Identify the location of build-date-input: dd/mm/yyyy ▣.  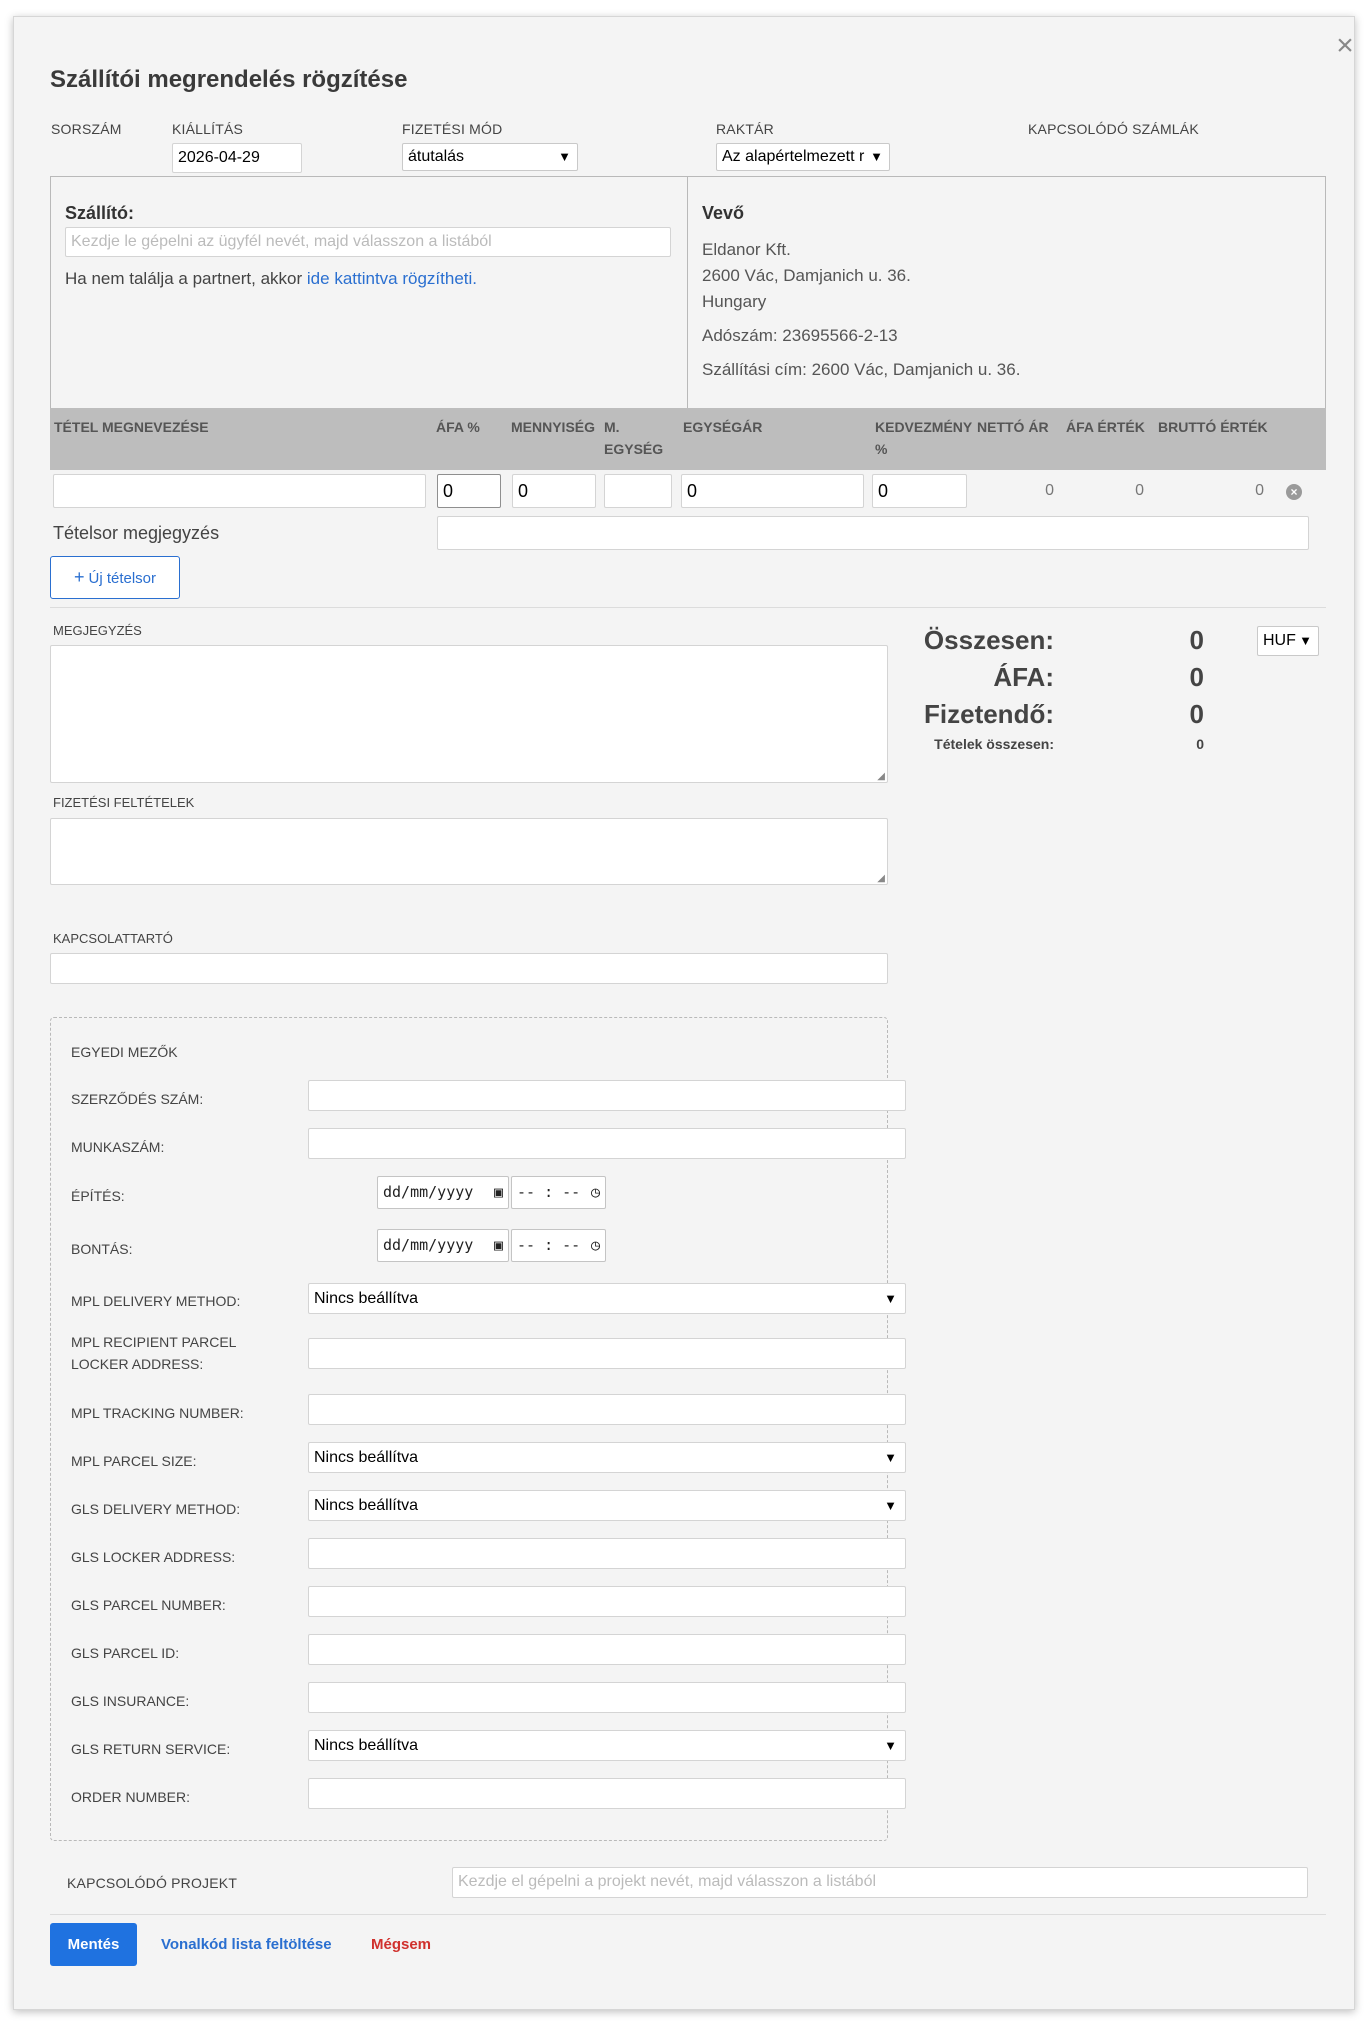
(443, 1192).